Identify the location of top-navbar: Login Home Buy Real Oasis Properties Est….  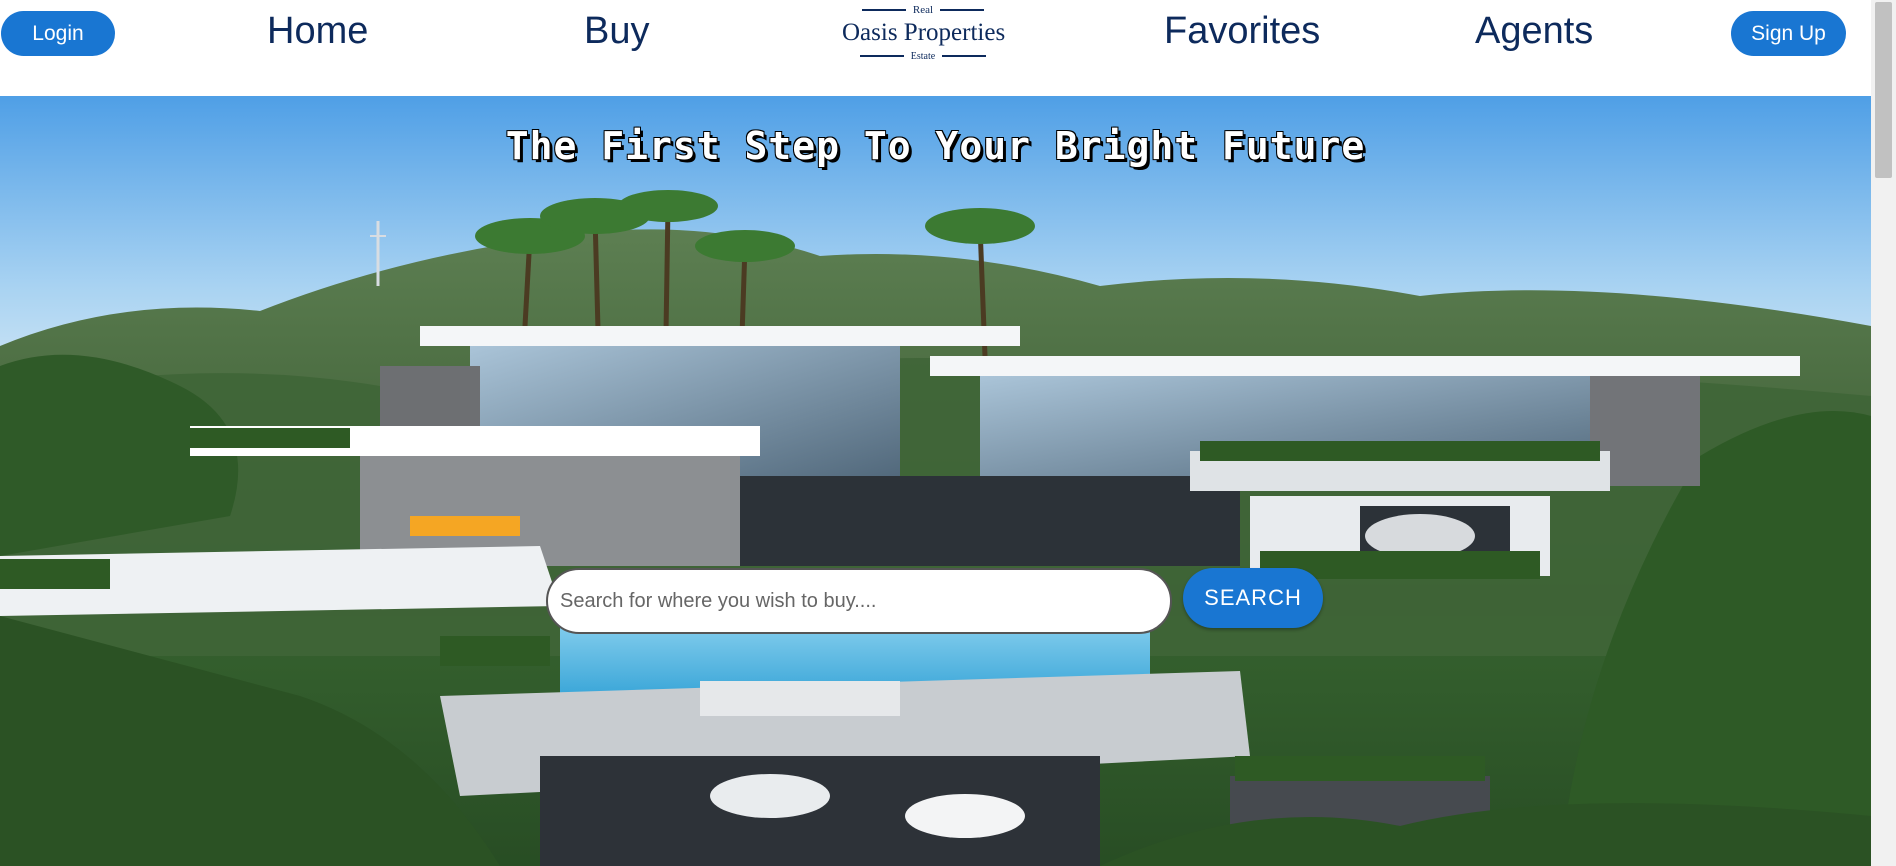
(935, 48).